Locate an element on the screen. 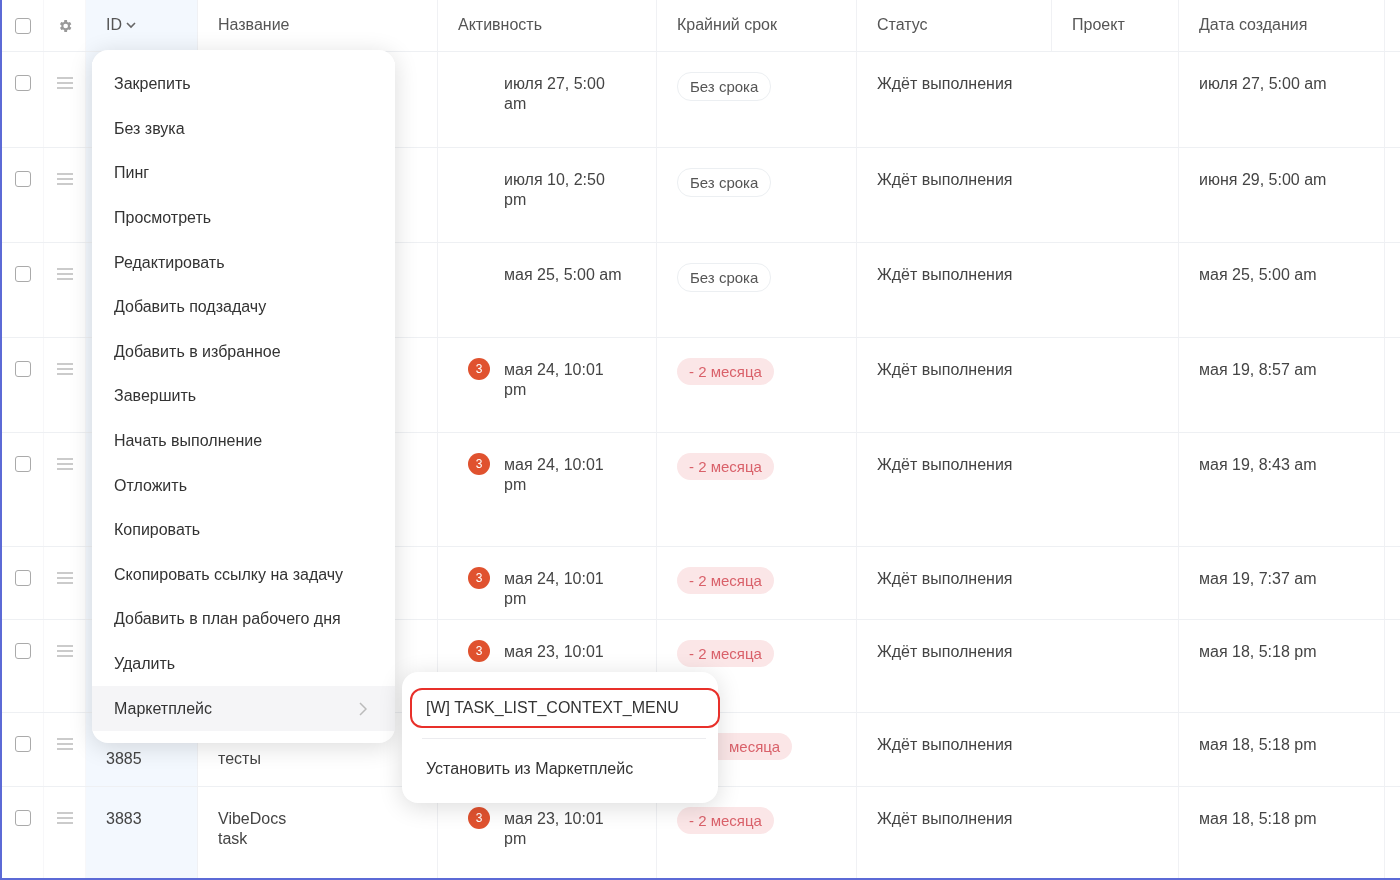 The image size is (1400, 880). chevron-down-icon is located at coordinates (131, 25).